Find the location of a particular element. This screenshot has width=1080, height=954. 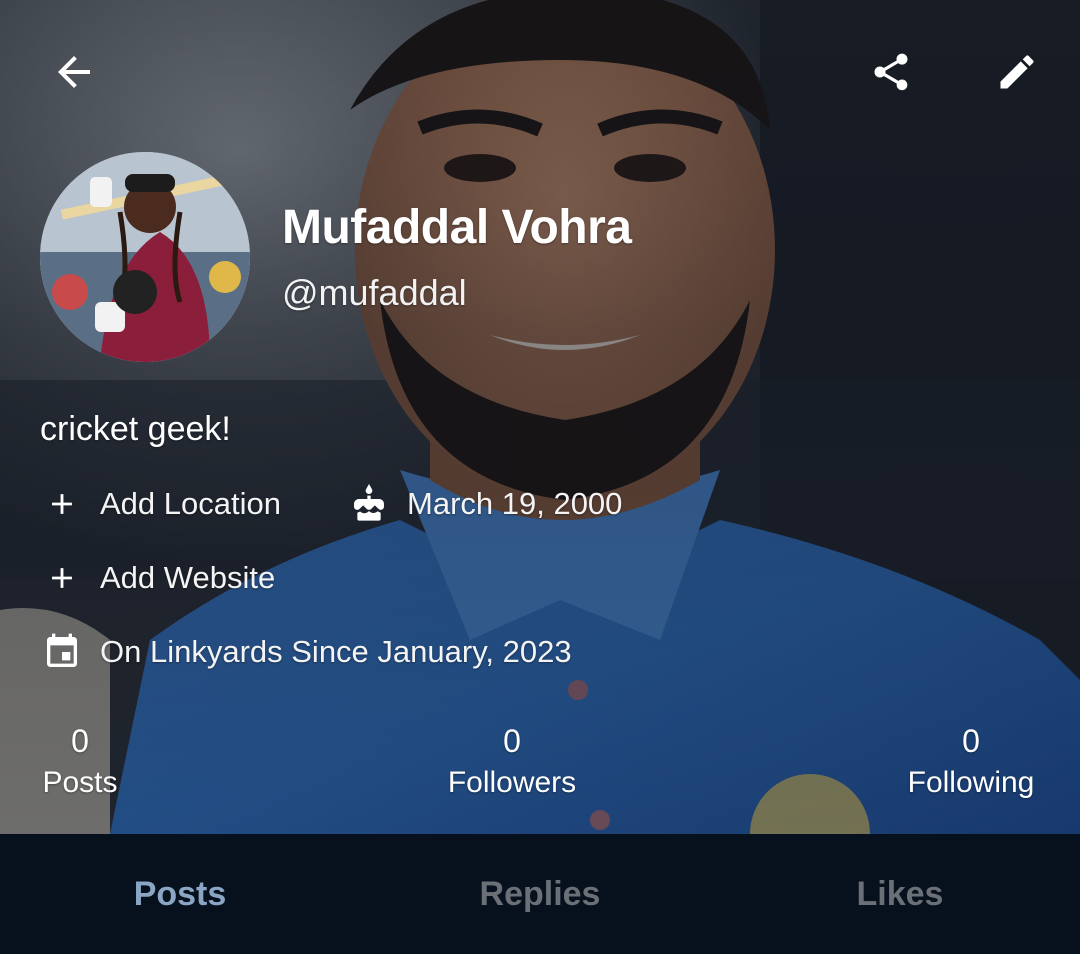

bio-text: cricket geek! is located at coordinates (135, 429).